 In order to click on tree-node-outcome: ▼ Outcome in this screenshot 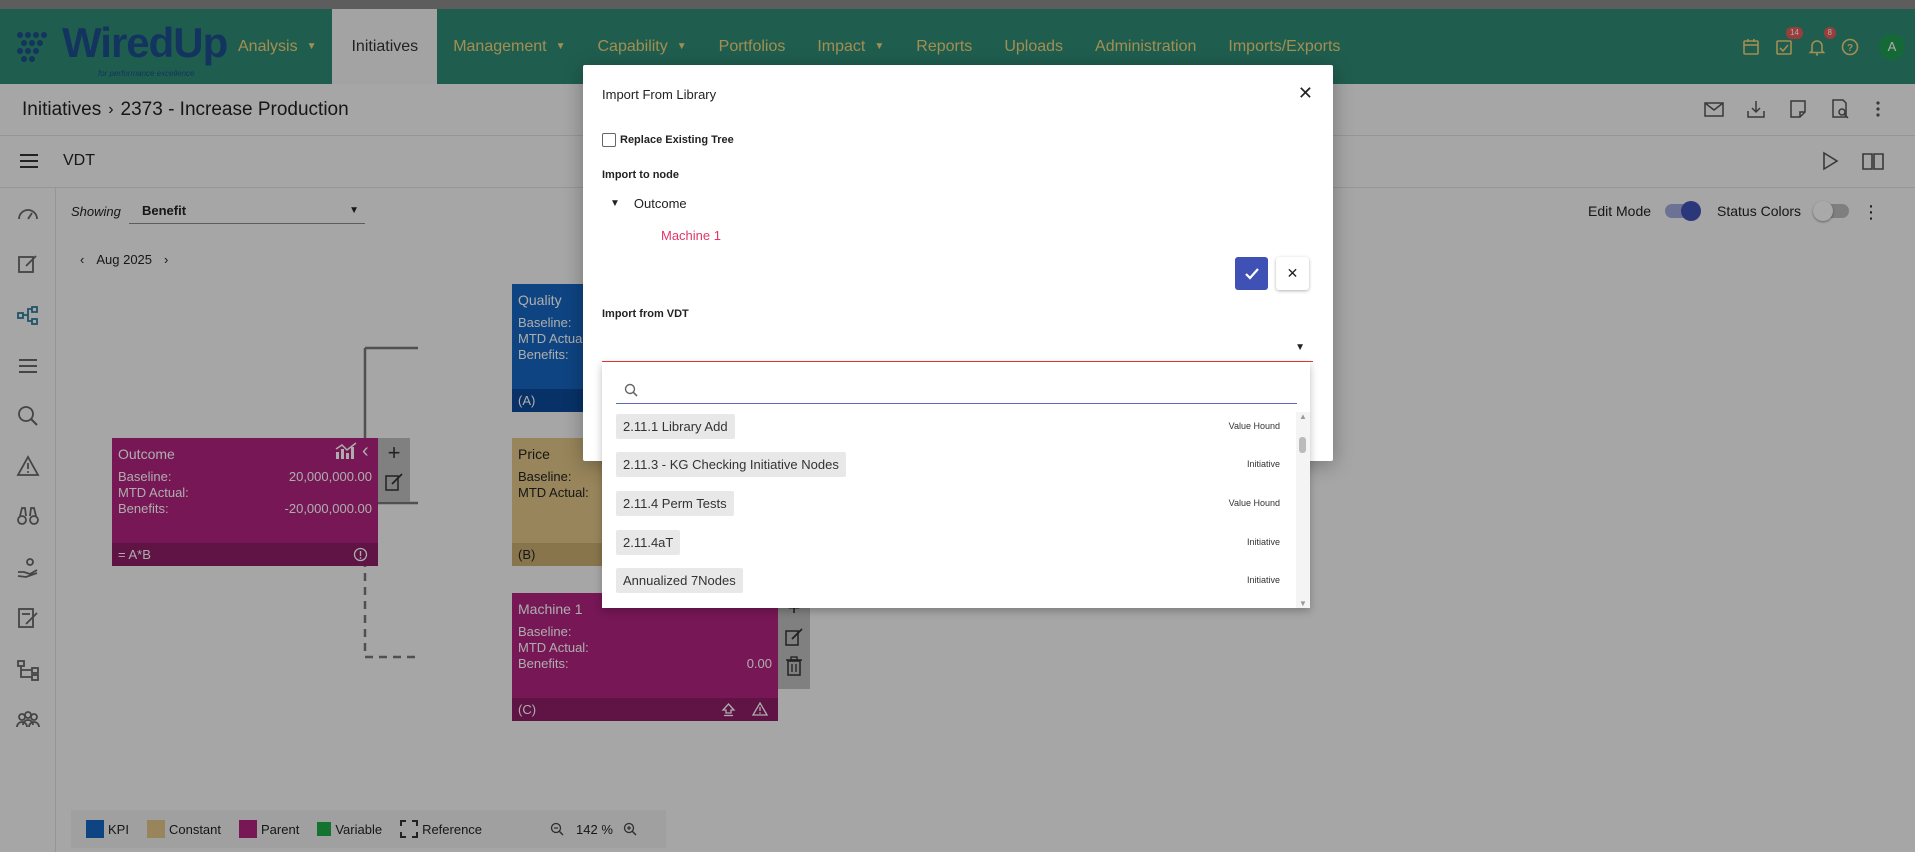, I will do `click(648, 203)`.